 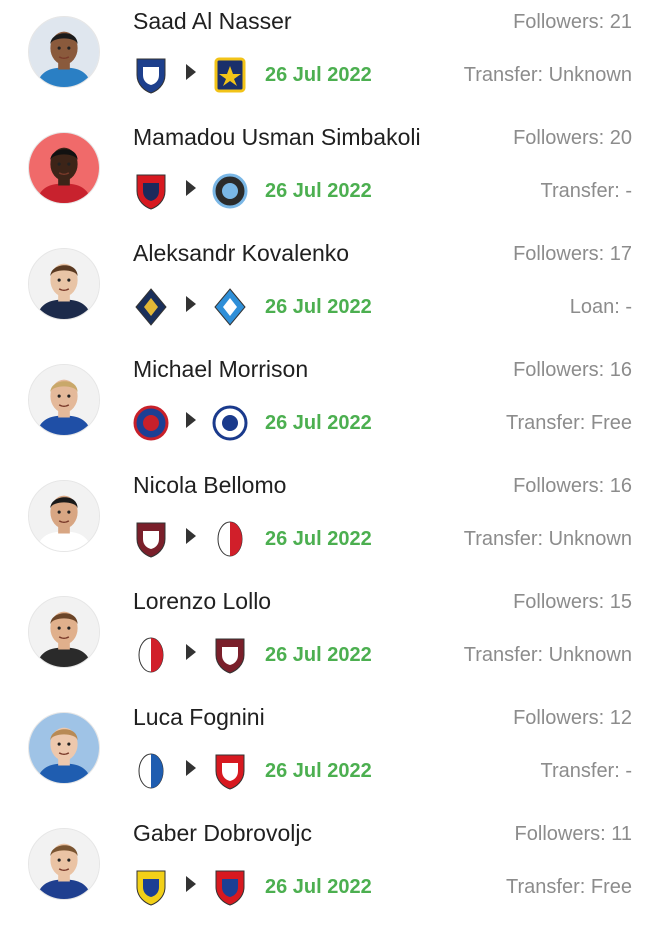 What do you see at coordinates (202, 601) in the screenshot?
I see `player-name: Lorenzo Lollo` at bounding box center [202, 601].